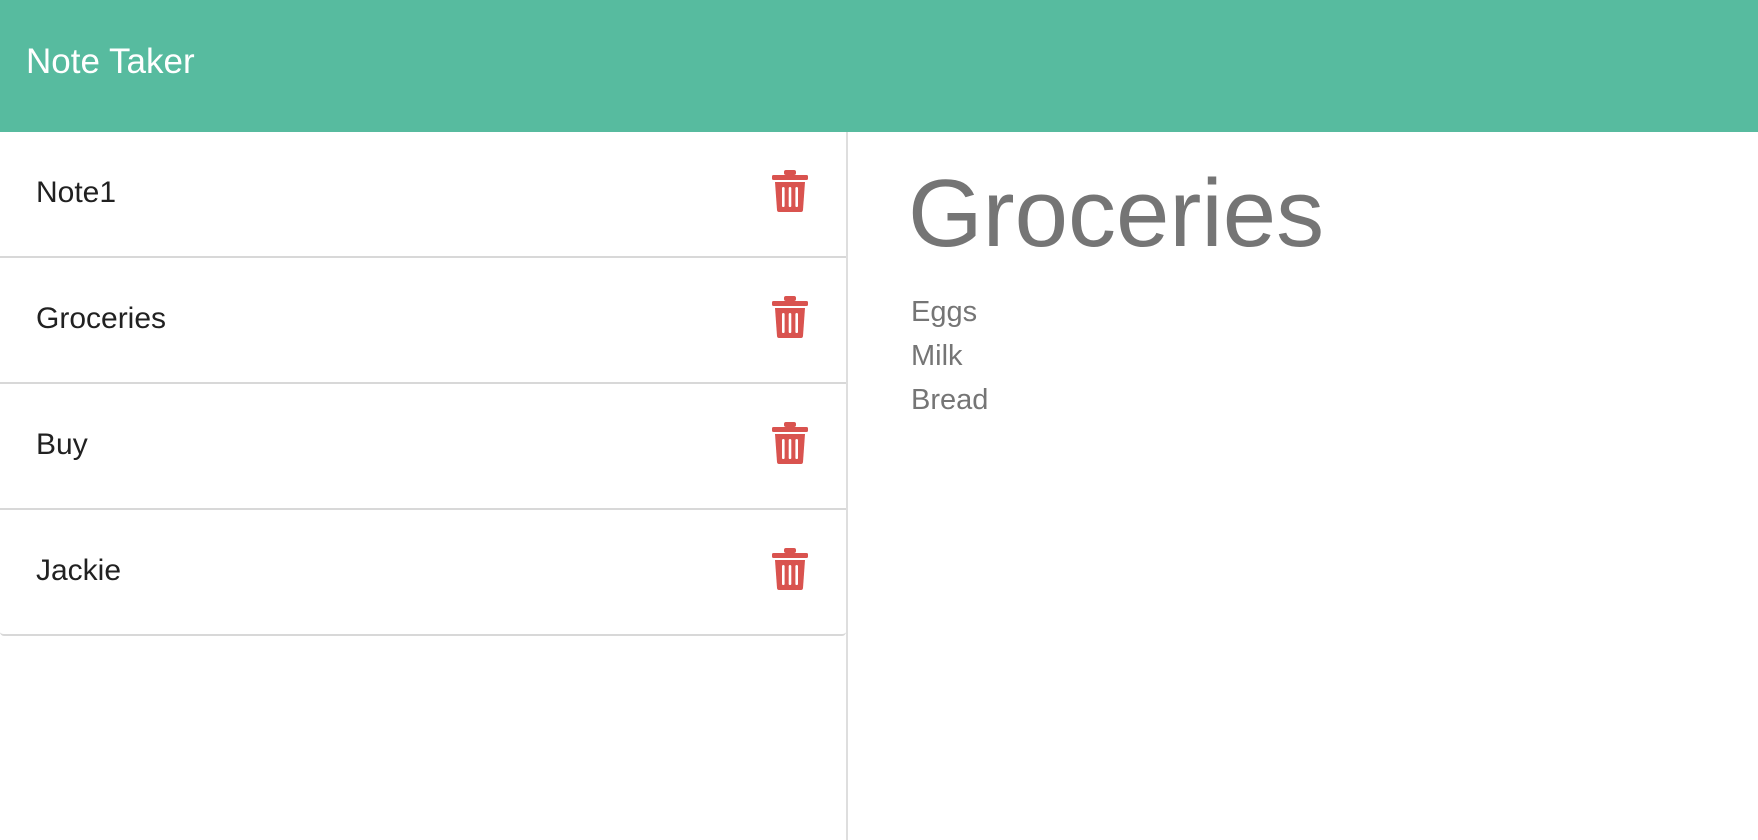 The image size is (1758, 840). What do you see at coordinates (1116, 213) in the screenshot?
I see `note-view-title: Groceries` at bounding box center [1116, 213].